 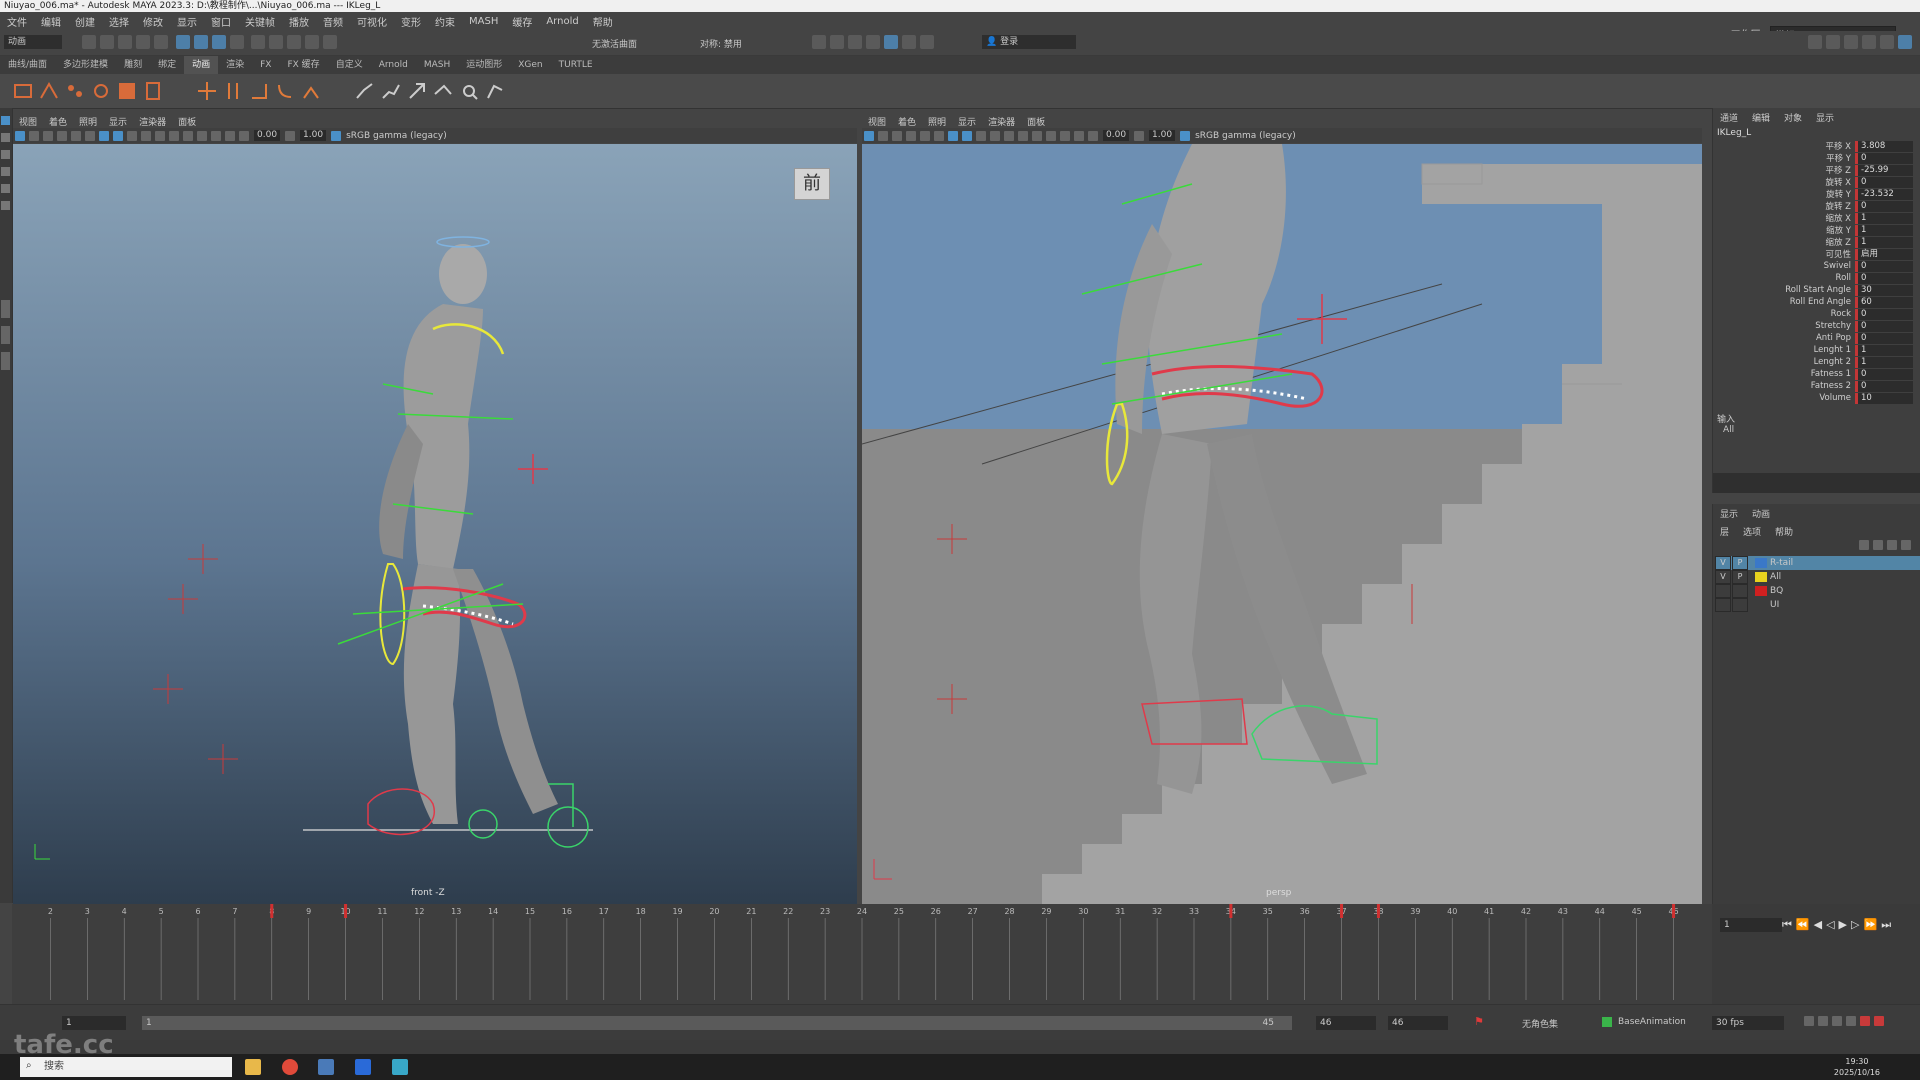 What do you see at coordinates (365, 91) in the screenshot?
I see `ik-spline-icon` at bounding box center [365, 91].